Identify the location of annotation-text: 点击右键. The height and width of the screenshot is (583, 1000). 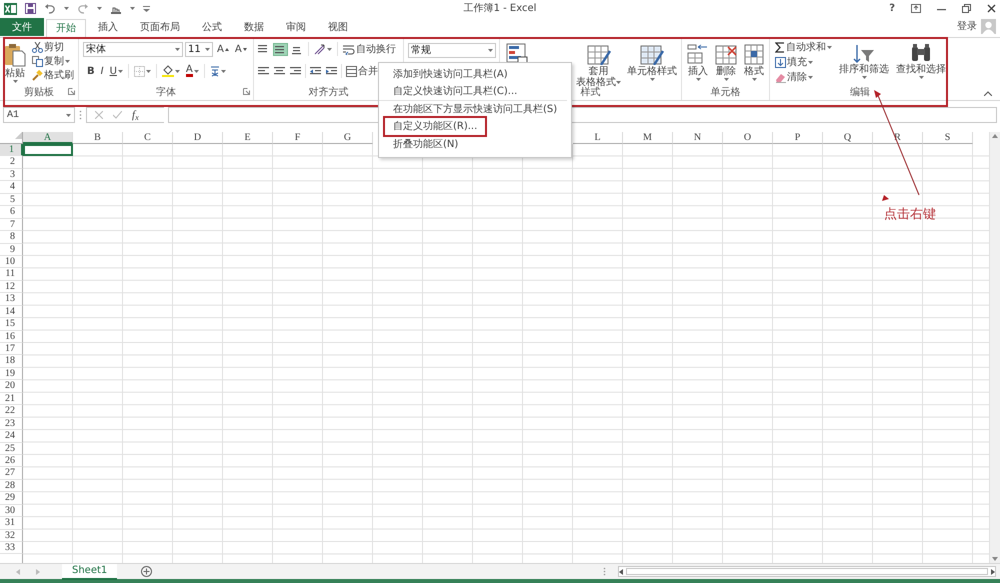
(910, 215).